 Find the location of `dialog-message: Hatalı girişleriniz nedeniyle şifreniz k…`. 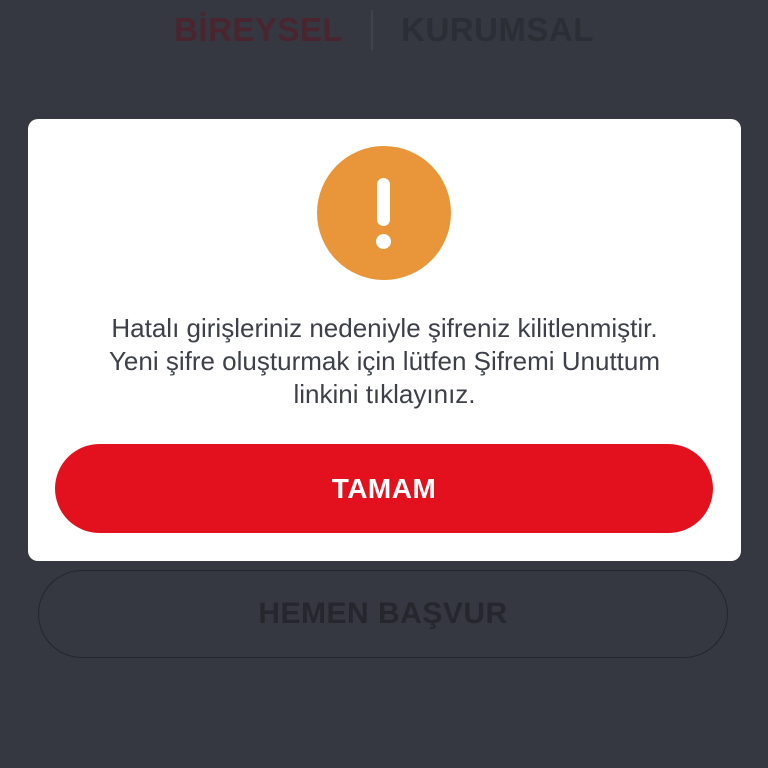

dialog-message: Hatalı girişleriniz nedeniyle şifreniz k… is located at coordinates (384, 361).